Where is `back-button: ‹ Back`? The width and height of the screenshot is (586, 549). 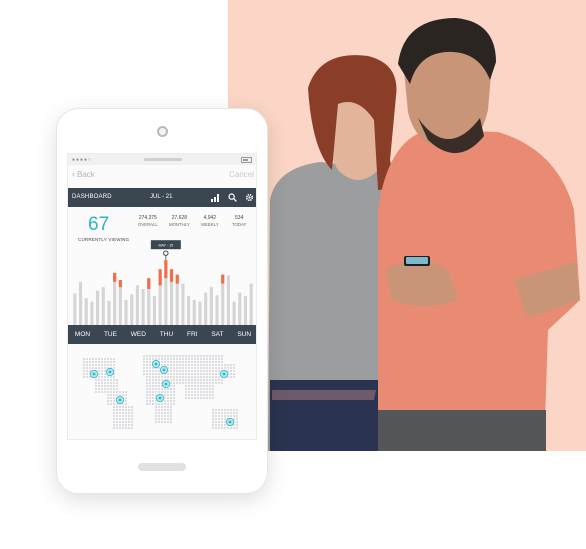 back-button: ‹ Back is located at coordinates (83, 174).